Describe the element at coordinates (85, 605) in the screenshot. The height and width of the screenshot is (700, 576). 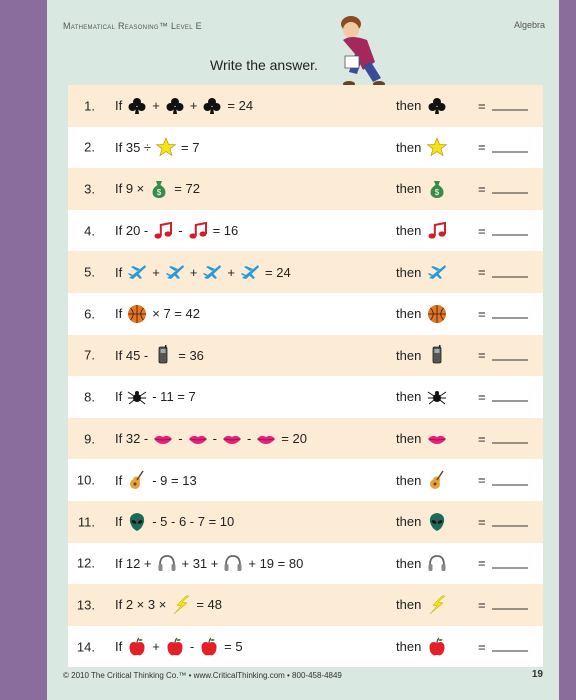
I see `problem-number: 13.` at that location.